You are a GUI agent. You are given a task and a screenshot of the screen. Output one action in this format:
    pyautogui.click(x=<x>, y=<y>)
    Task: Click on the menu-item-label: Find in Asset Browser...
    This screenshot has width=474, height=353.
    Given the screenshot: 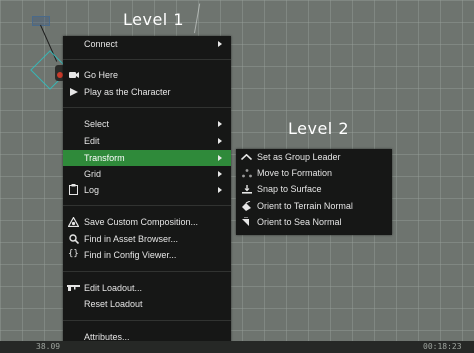 What is the action you would take?
    pyautogui.click(x=131, y=239)
    